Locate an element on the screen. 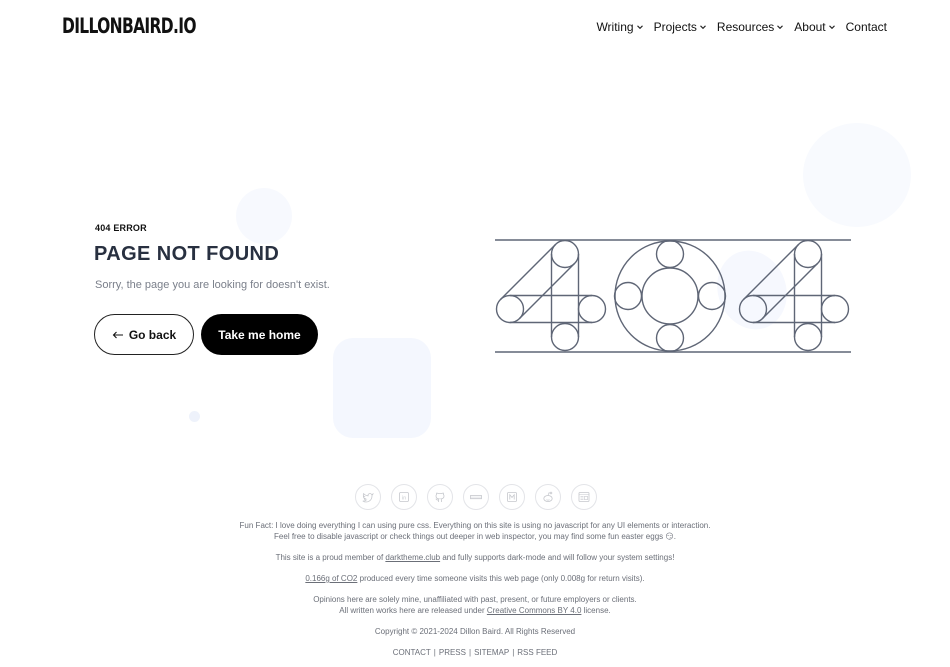 The height and width of the screenshot is (667, 950). nav-item-about: About is located at coordinates (814, 27).